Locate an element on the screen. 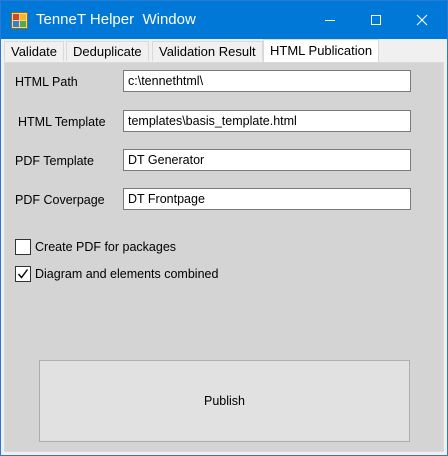 The height and width of the screenshot is (456, 448). minimize-button is located at coordinates (330, 20).